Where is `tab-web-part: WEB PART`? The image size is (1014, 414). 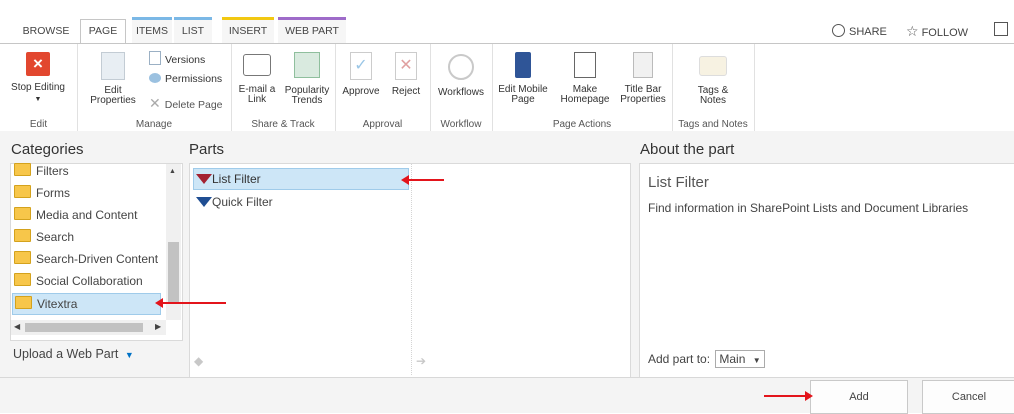
tab-web-part: WEB PART is located at coordinates (312, 30).